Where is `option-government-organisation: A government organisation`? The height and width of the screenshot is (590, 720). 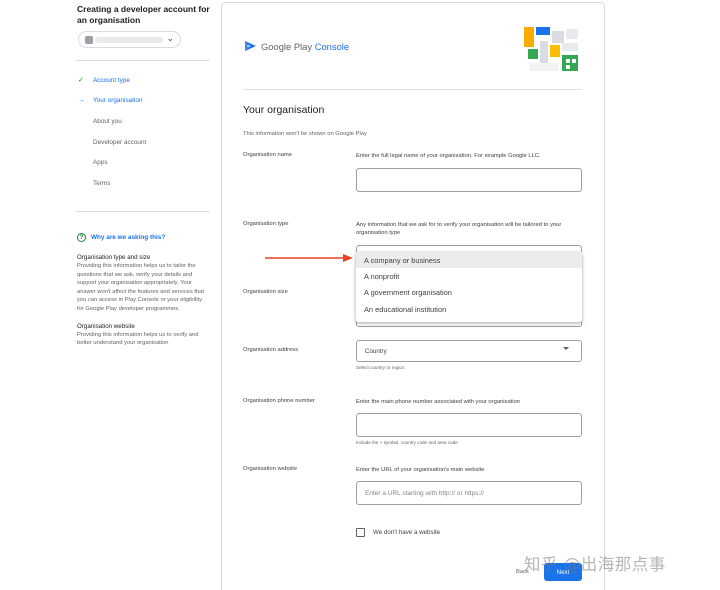
option-government-organisation: A government organisation is located at coordinates (469, 293).